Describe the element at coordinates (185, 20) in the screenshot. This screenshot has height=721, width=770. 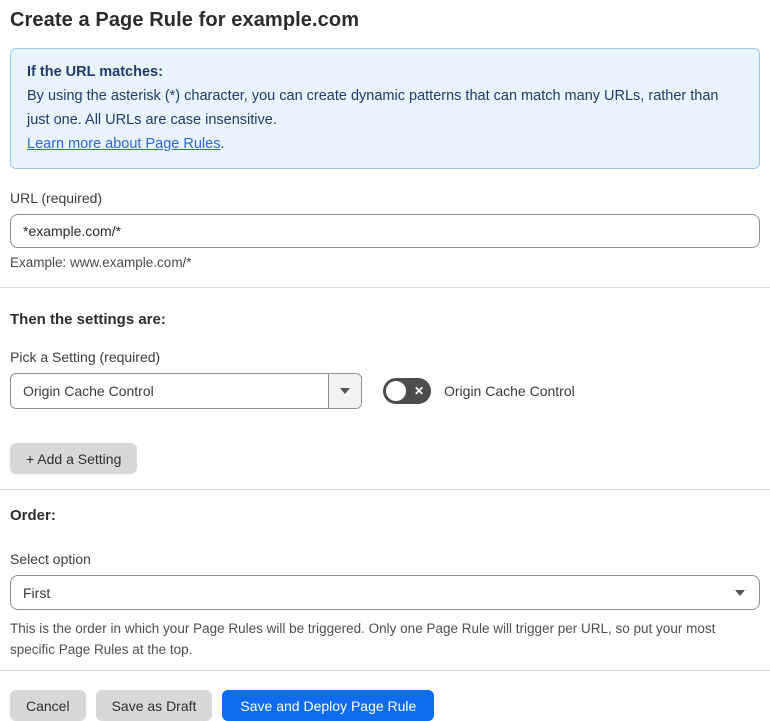
I see `page-title: Create a Page Rule for example.com` at that location.